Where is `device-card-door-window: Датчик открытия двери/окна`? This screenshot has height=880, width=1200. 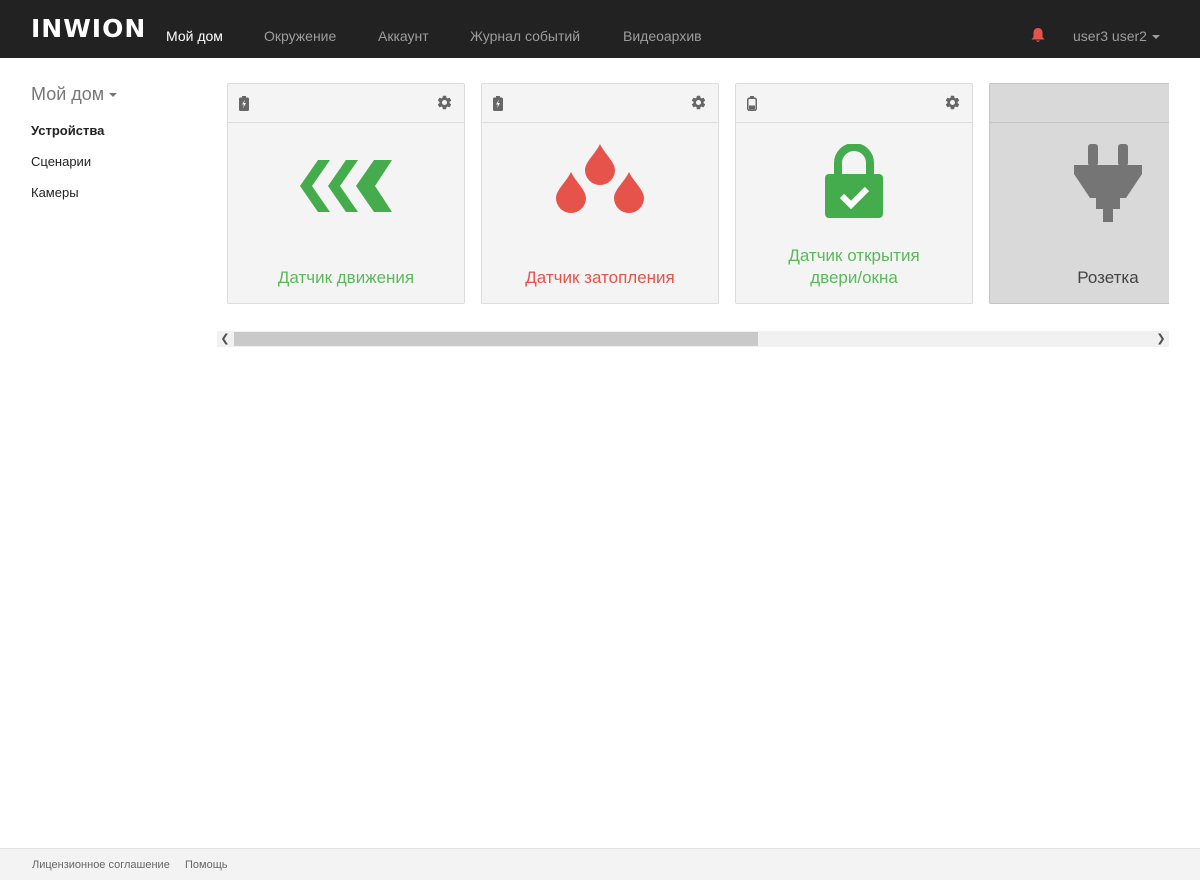
device-card-door-window: Датчик открытия двери/окна is located at coordinates (854, 193).